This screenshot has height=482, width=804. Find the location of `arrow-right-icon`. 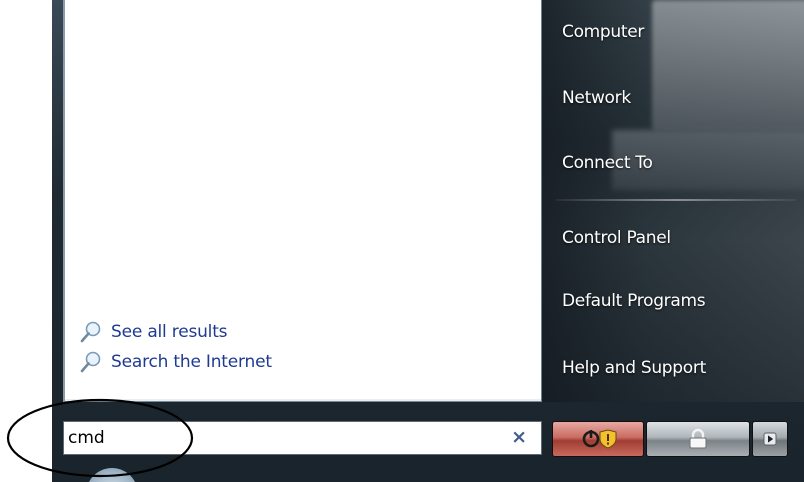

arrow-right-icon is located at coordinates (770, 439).